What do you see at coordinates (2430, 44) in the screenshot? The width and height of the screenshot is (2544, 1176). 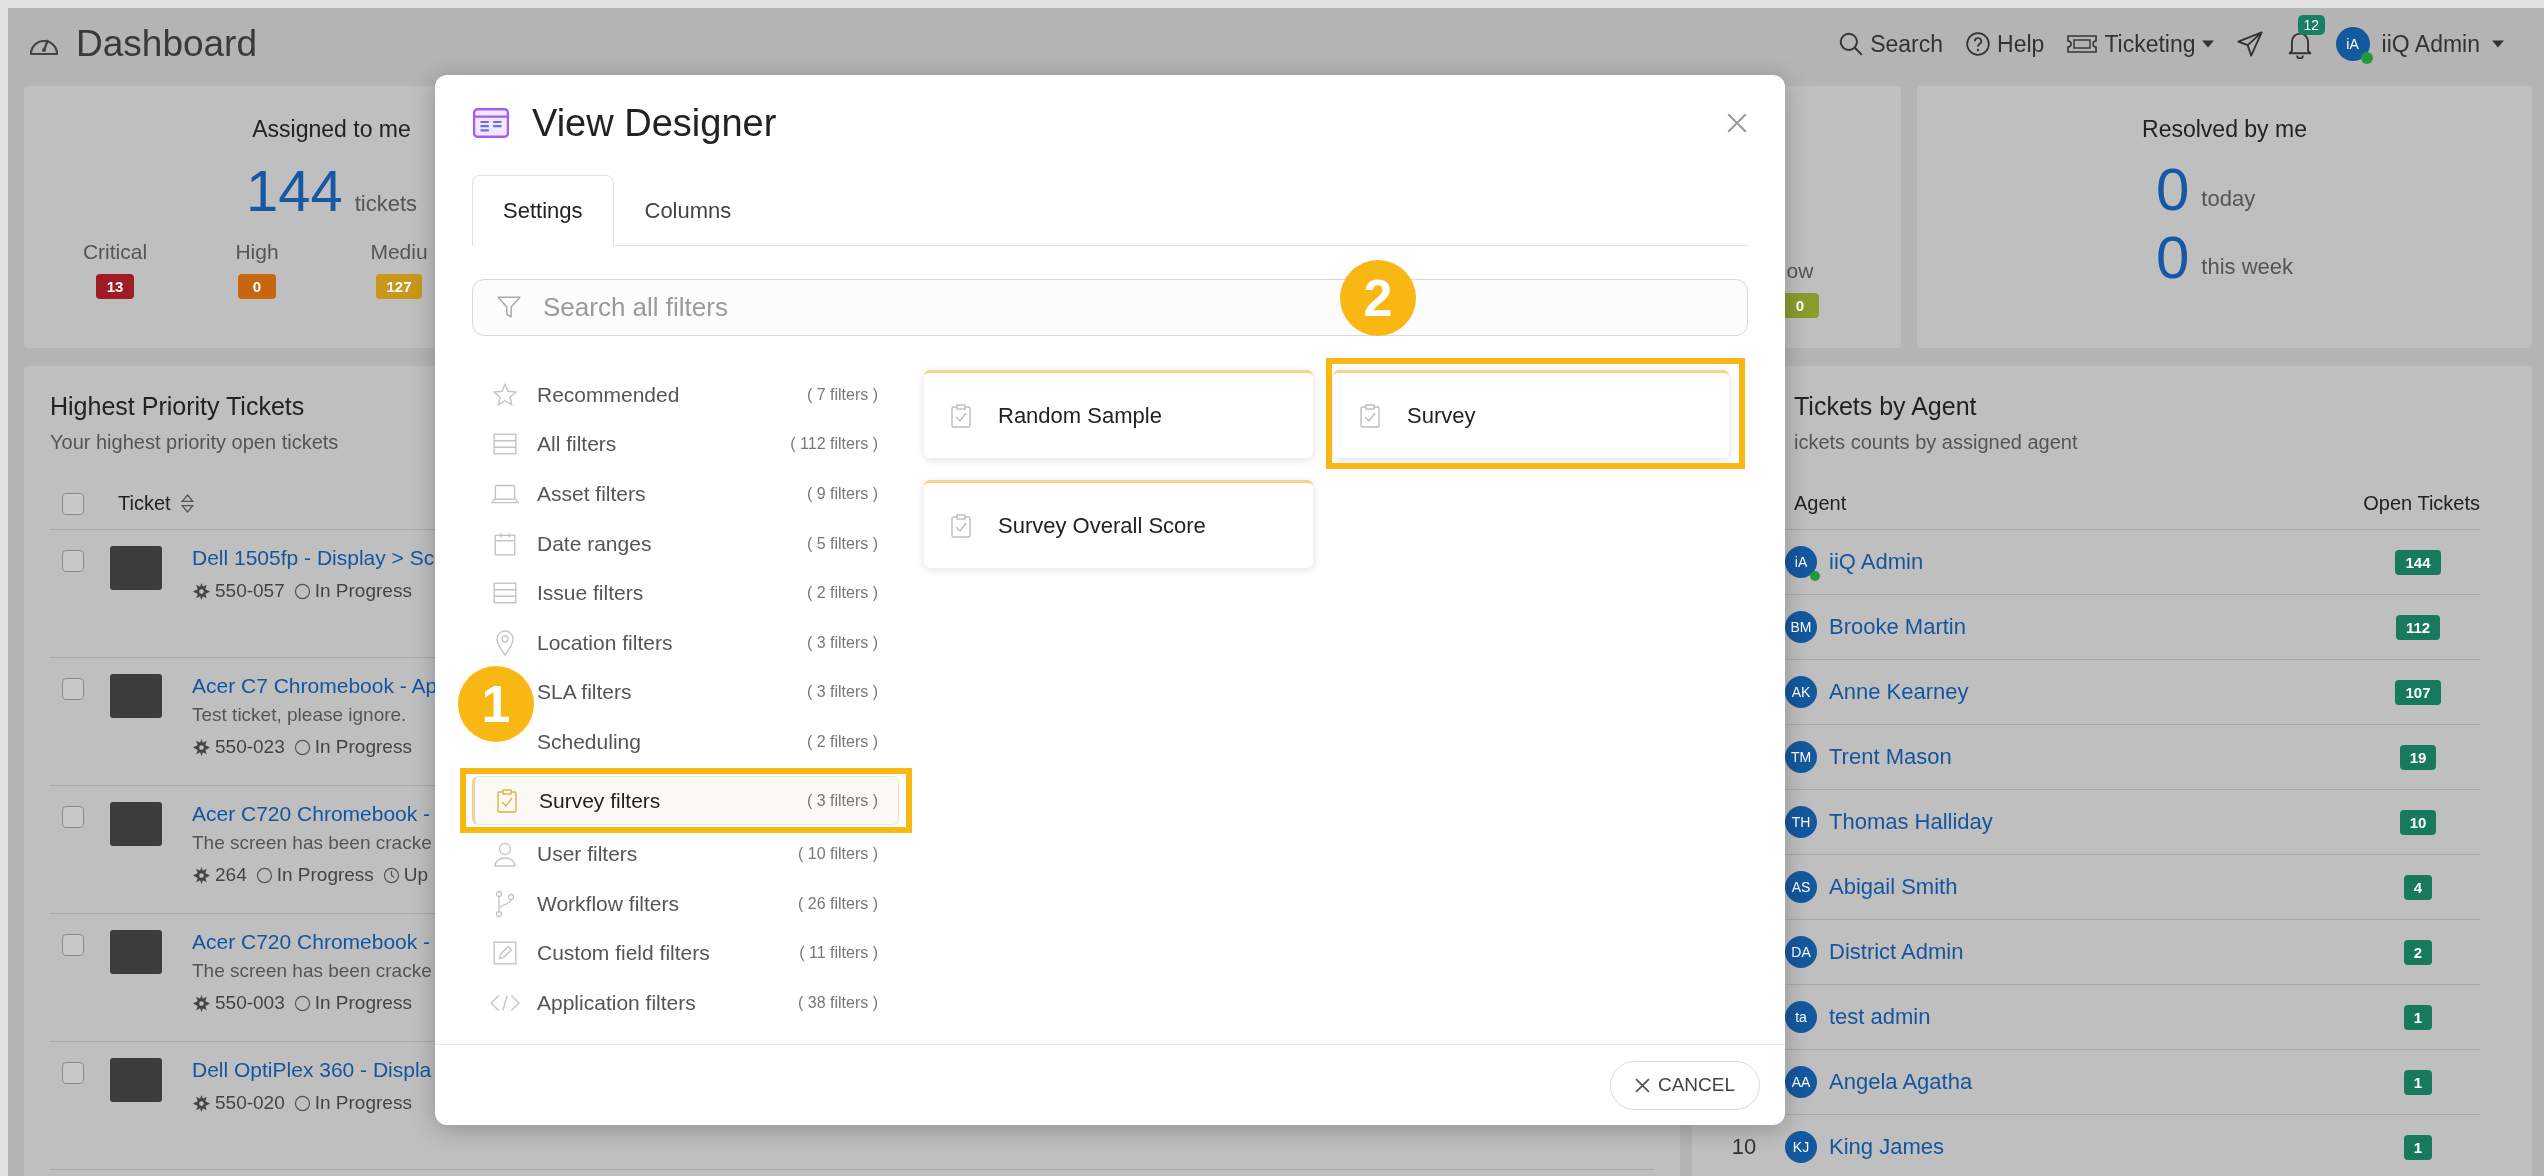 I see `user-name: iiQ Admin` at bounding box center [2430, 44].